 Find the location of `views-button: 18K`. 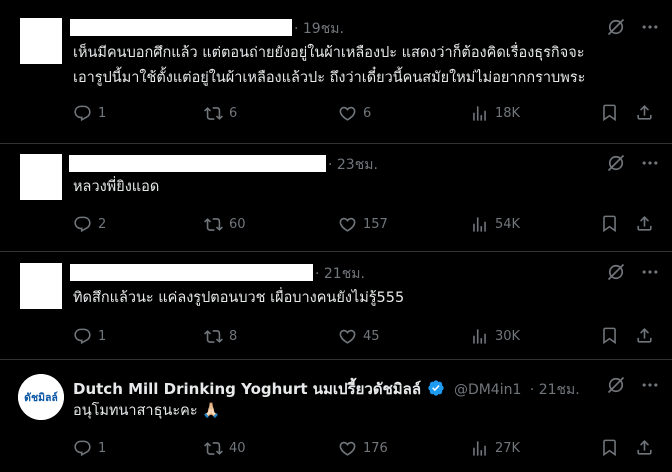

views-button: 18K is located at coordinates (495, 113).